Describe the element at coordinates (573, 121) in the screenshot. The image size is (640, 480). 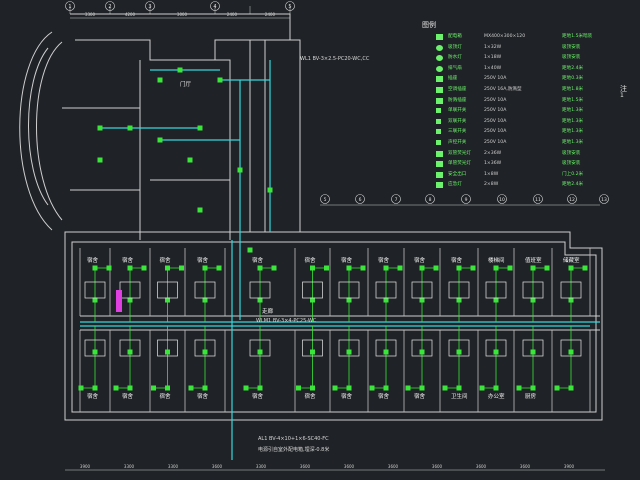
I see `legend-install-note: 距地1.3米` at that location.